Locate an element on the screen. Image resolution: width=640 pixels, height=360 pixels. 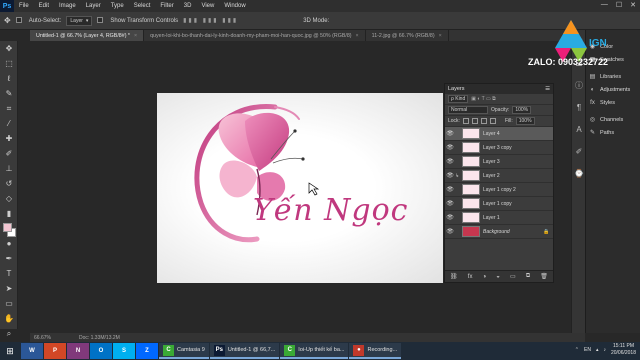
menu-filter: Filter is located at coordinates (166, 6).